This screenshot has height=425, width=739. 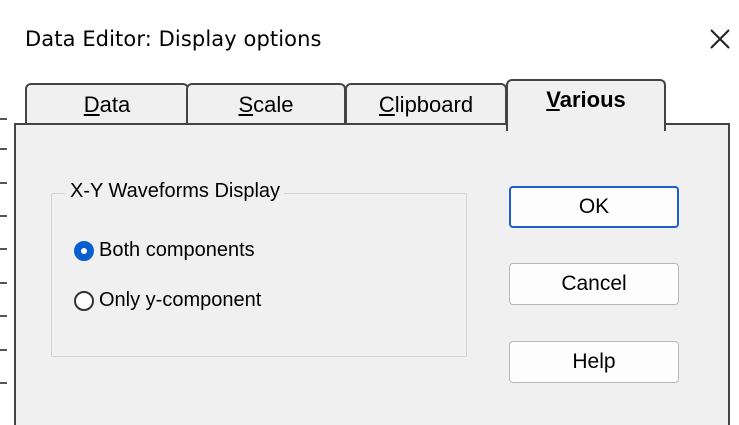 What do you see at coordinates (173, 39) in the screenshot?
I see `dialog-title: Data Editor: Display options` at bounding box center [173, 39].